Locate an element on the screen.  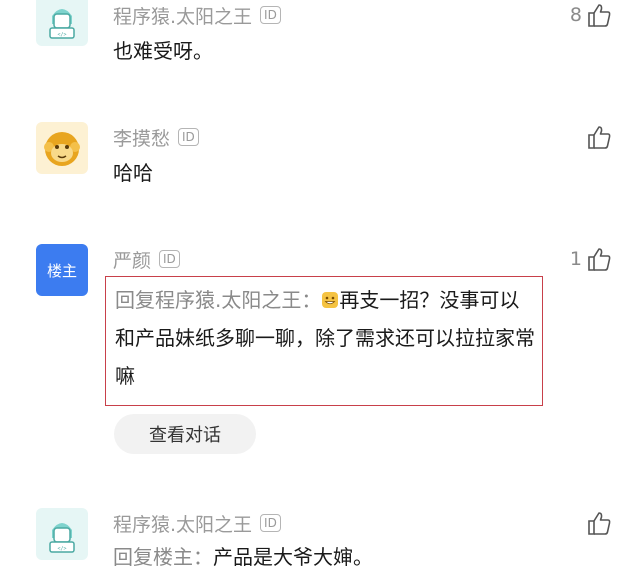
username: 李摸愁 is located at coordinates (141, 137).